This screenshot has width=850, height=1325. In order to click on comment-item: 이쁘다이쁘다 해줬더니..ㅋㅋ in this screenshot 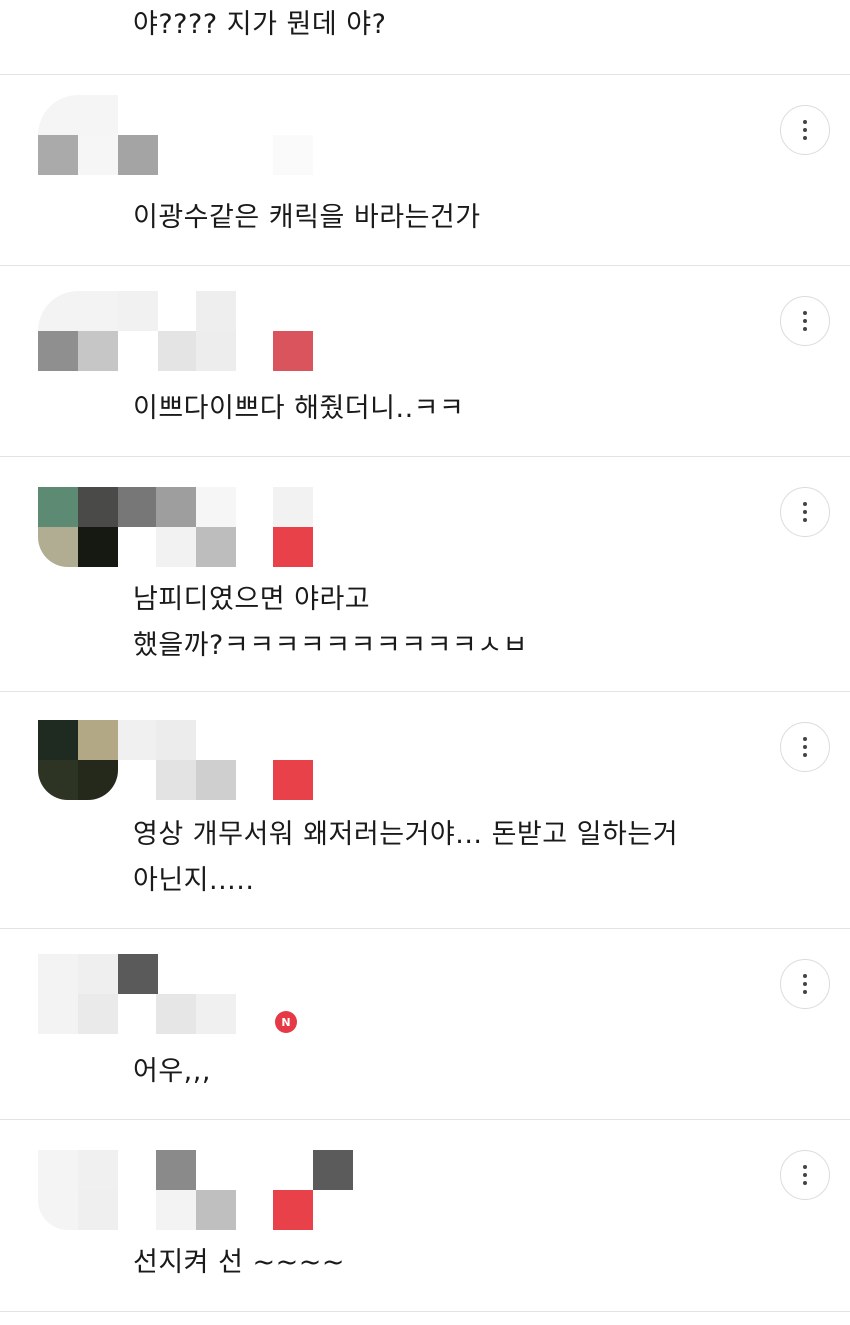, I will do `click(425, 361)`.